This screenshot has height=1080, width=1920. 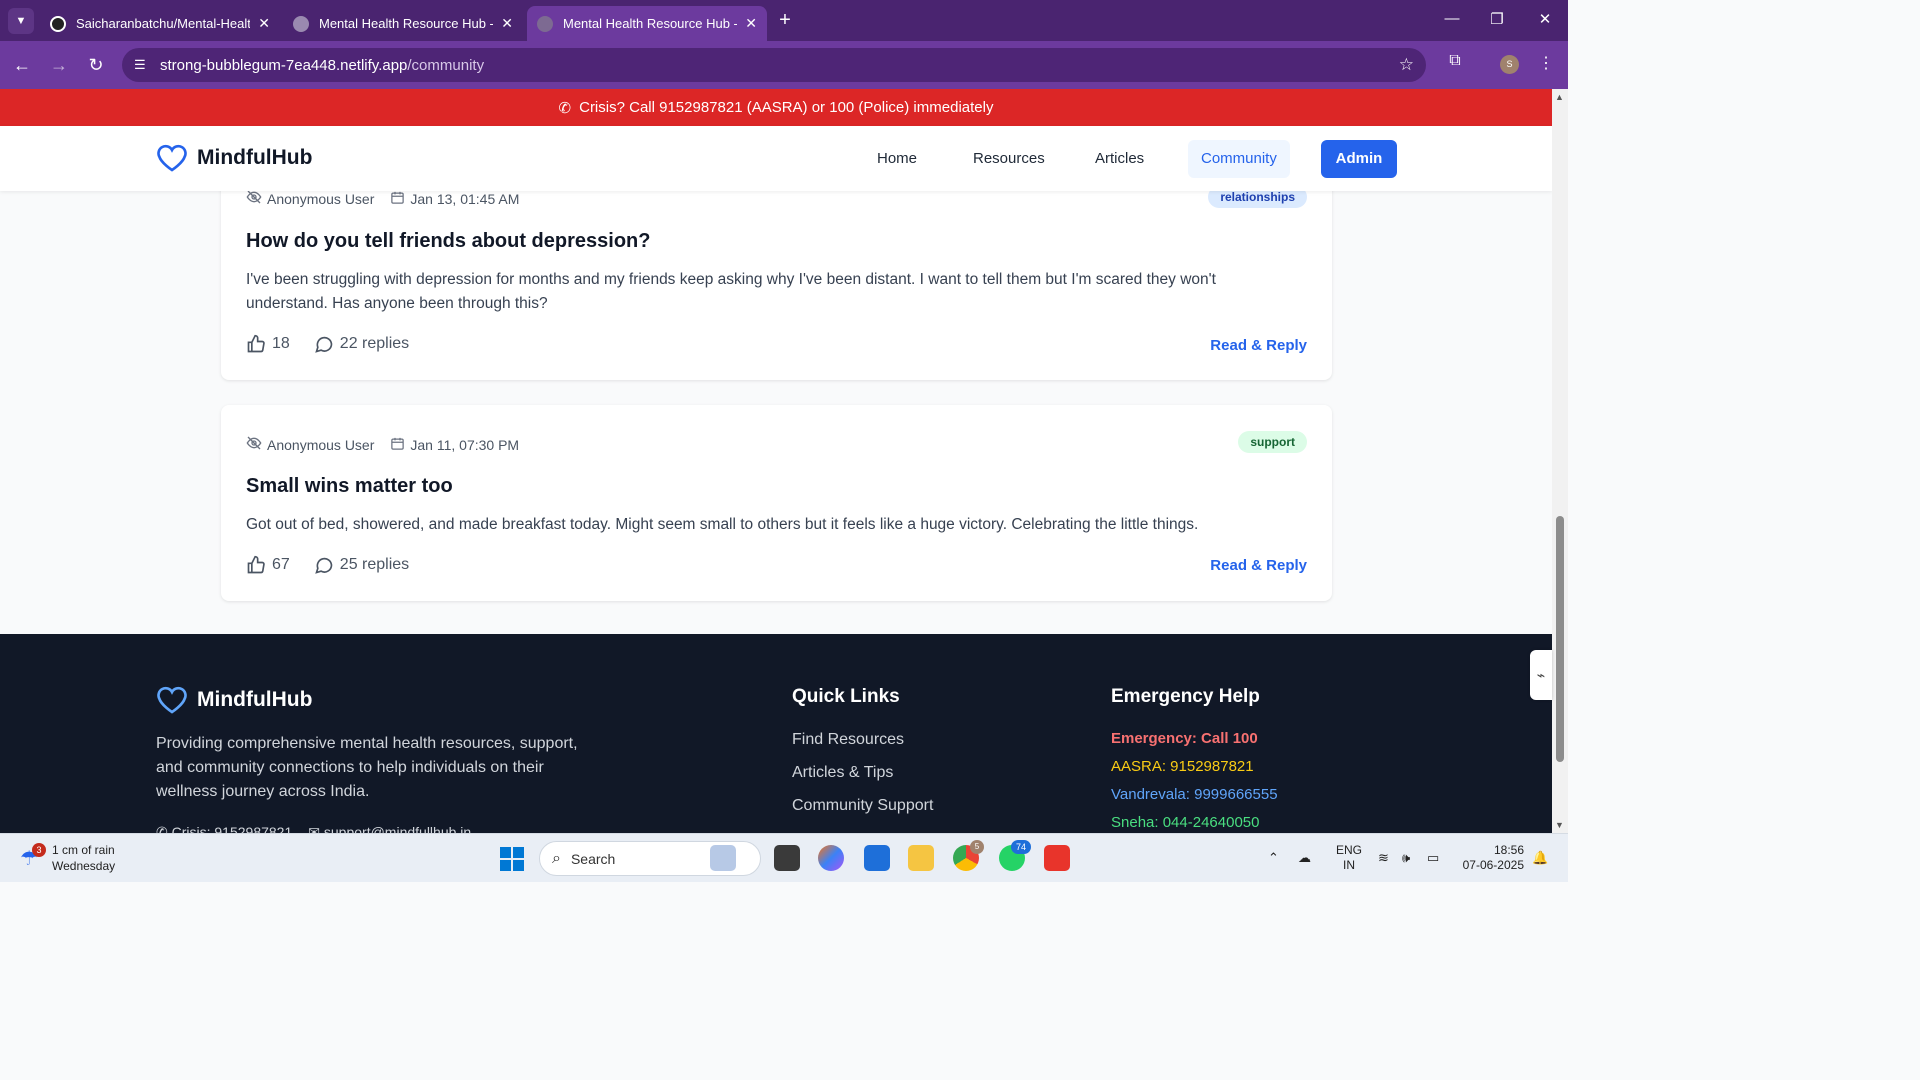 I want to click on scrollbar-thumb, so click(x=1560, y=639).